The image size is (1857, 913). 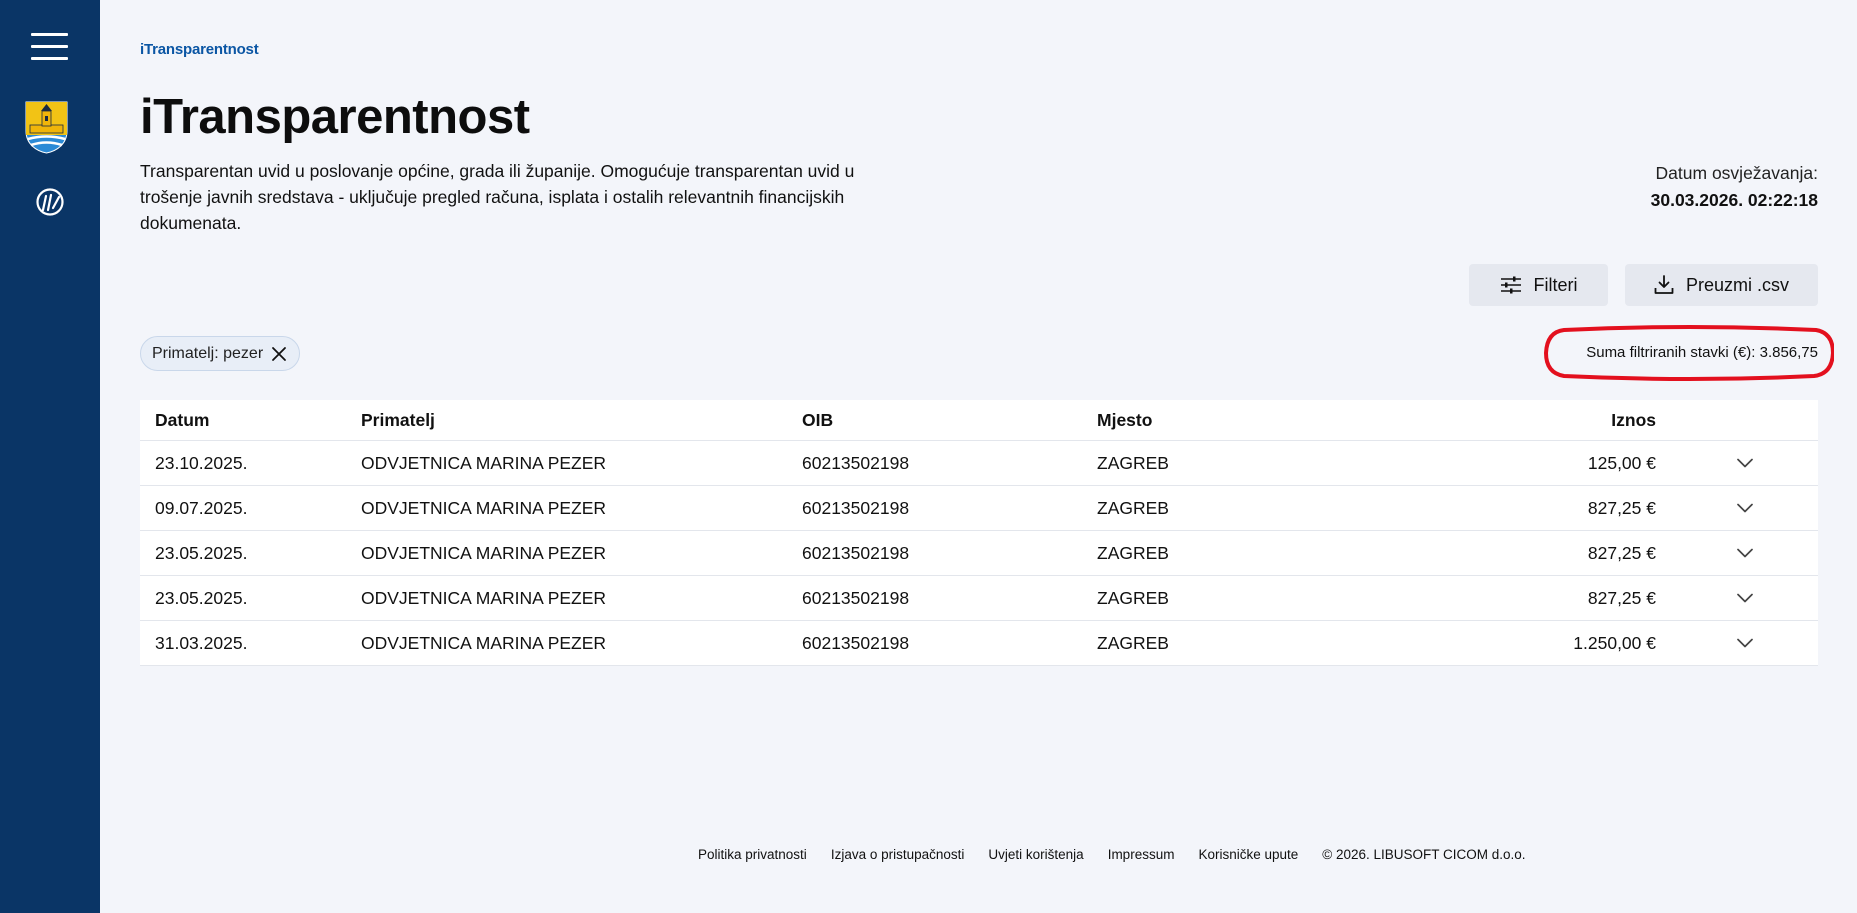 What do you see at coordinates (1035, 854) in the screenshot?
I see `footer-link-terms: Uvjeti korištenja` at bounding box center [1035, 854].